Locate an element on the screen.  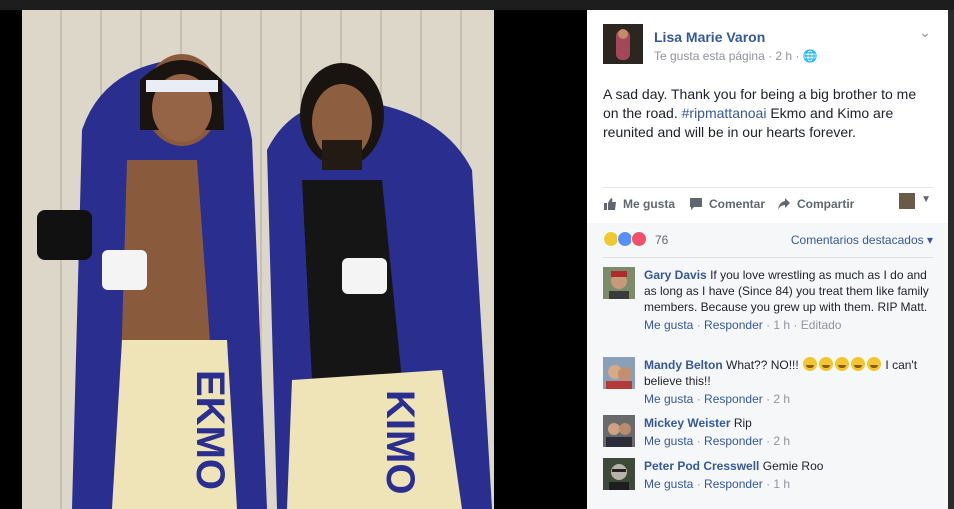
comment-label: Comentar is located at coordinates (737, 204).